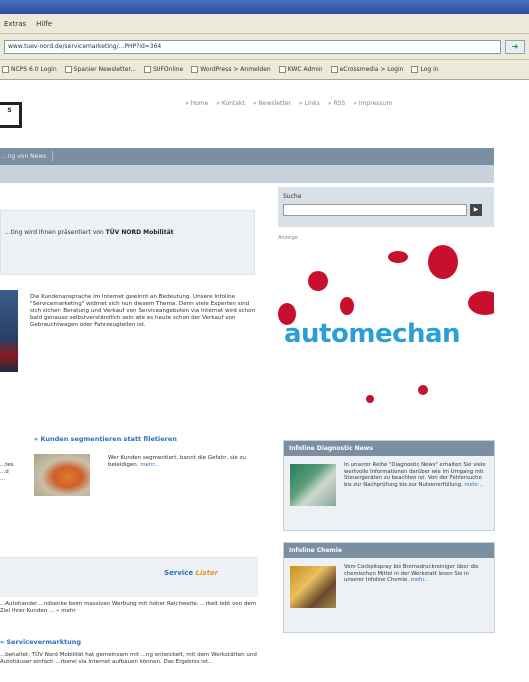 The height and width of the screenshot is (682, 529). What do you see at coordinates (231, 69) in the screenshot?
I see `bookmark-item: WordPress > Anmelden` at bounding box center [231, 69].